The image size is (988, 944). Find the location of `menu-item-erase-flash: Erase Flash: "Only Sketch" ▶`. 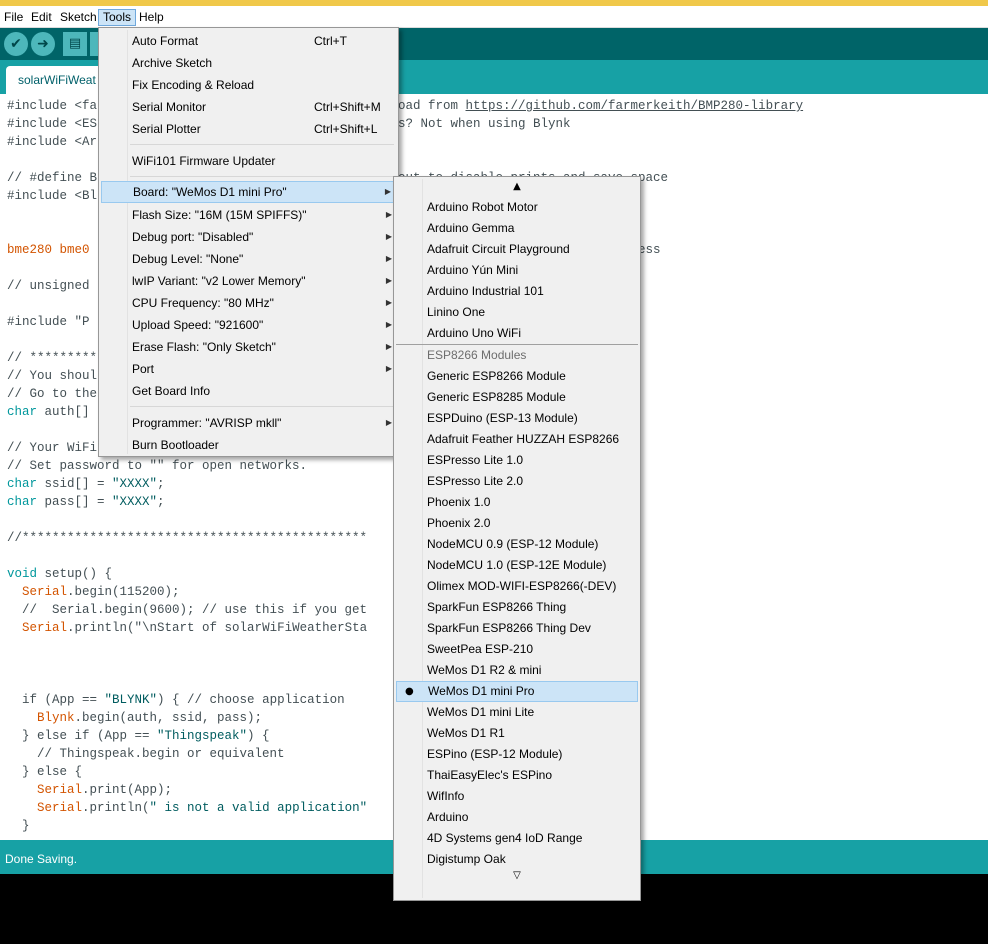

menu-item-erase-flash: Erase Flash: "Only Sketch" ▶ is located at coordinates (248, 347).